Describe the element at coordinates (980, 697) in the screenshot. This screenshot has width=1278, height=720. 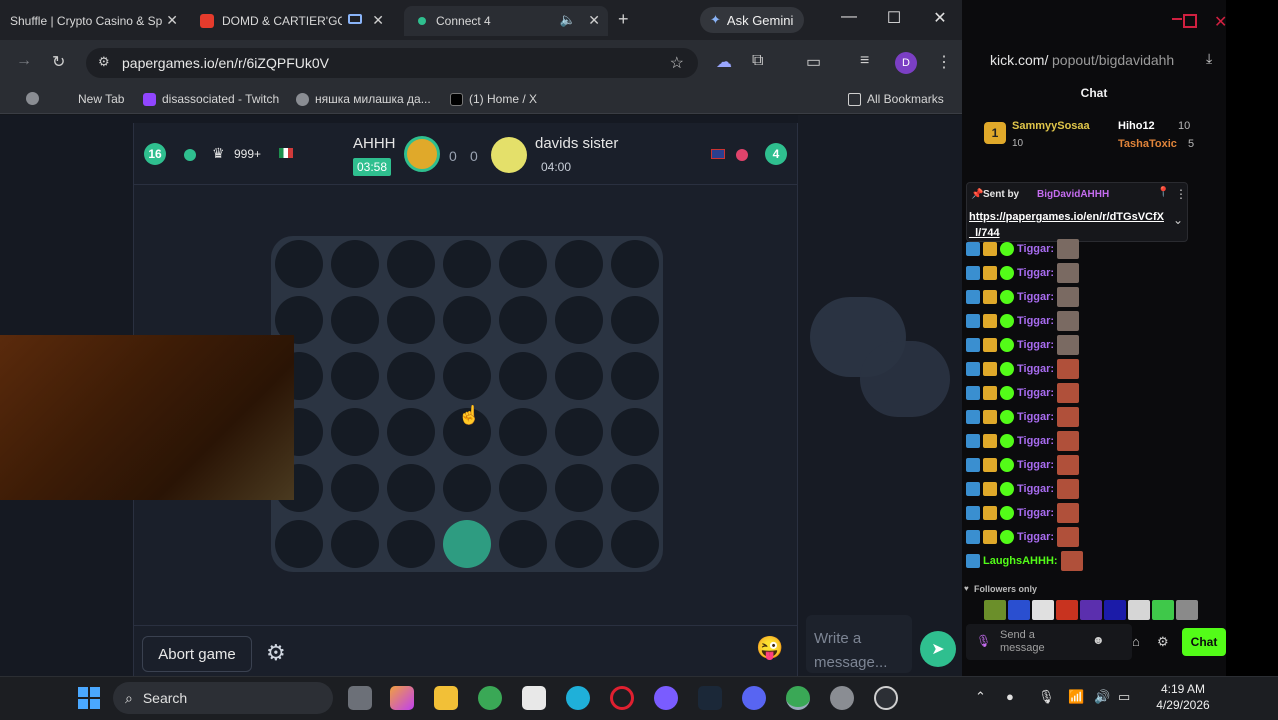
I see `tray-chevron-icon: ⌃` at that location.